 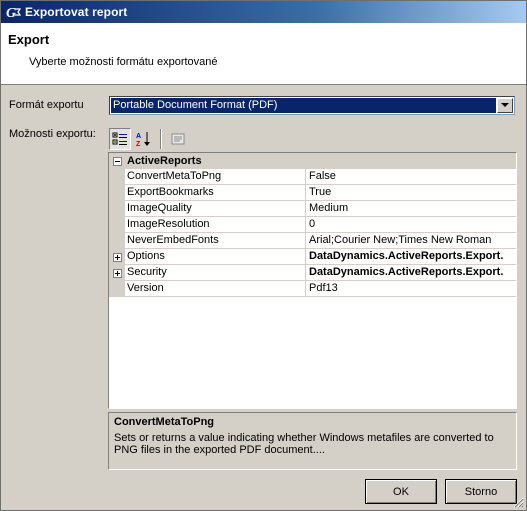 What do you see at coordinates (411, 177) in the screenshot?
I see `property-value: False` at bounding box center [411, 177].